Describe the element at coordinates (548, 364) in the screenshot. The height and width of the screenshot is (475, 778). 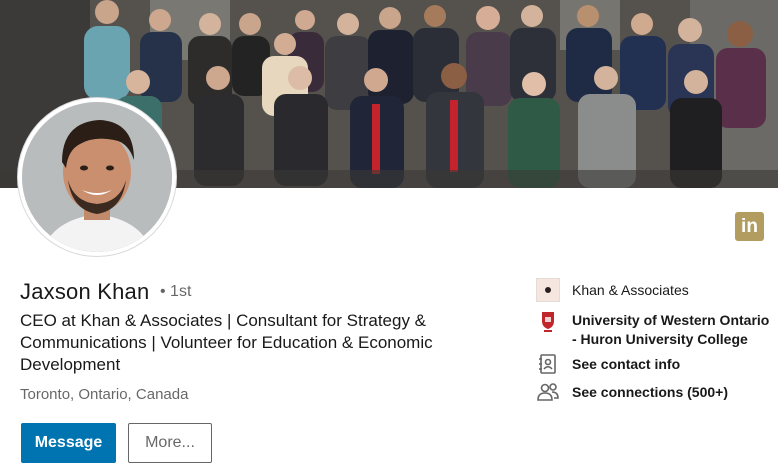
I see `address-book-icon` at that location.